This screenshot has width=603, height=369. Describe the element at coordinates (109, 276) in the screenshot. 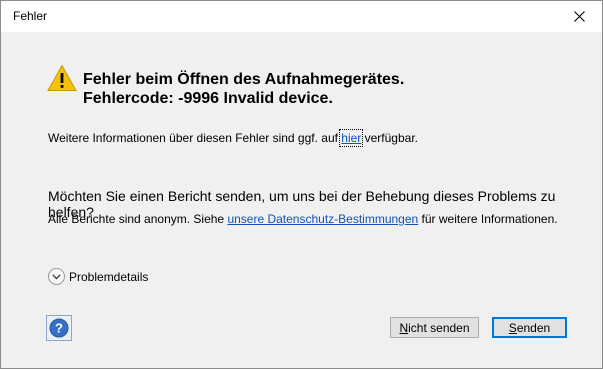

I see `problem-details-label: Problemdetails` at that location.